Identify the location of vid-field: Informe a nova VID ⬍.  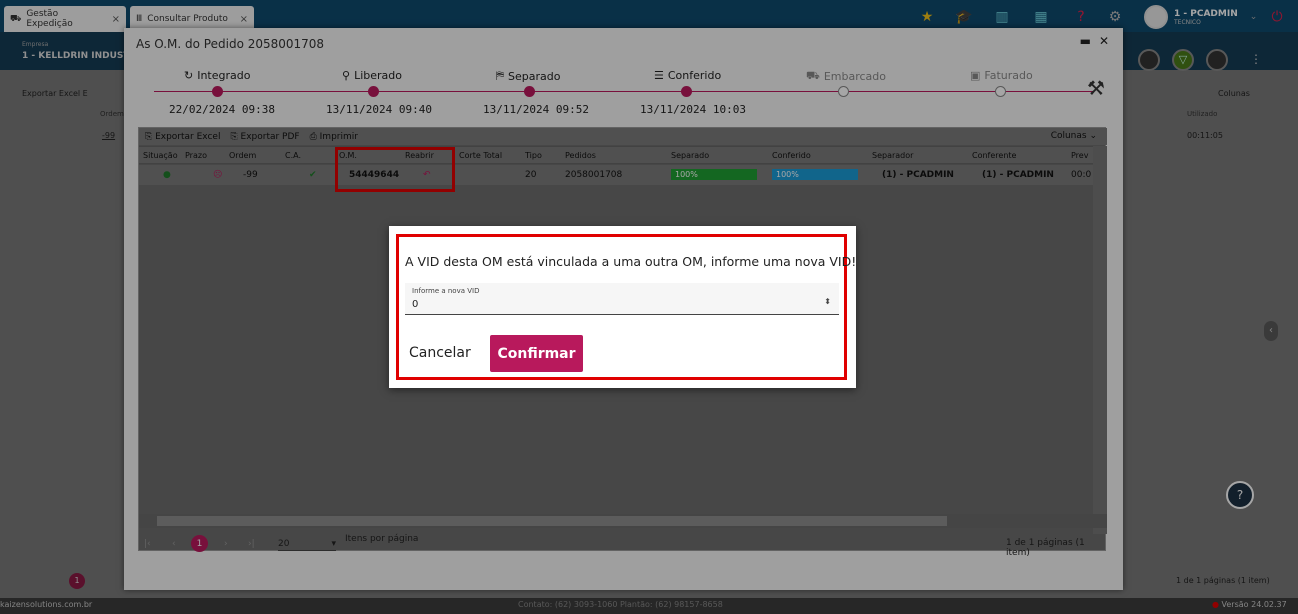
(622, 299).